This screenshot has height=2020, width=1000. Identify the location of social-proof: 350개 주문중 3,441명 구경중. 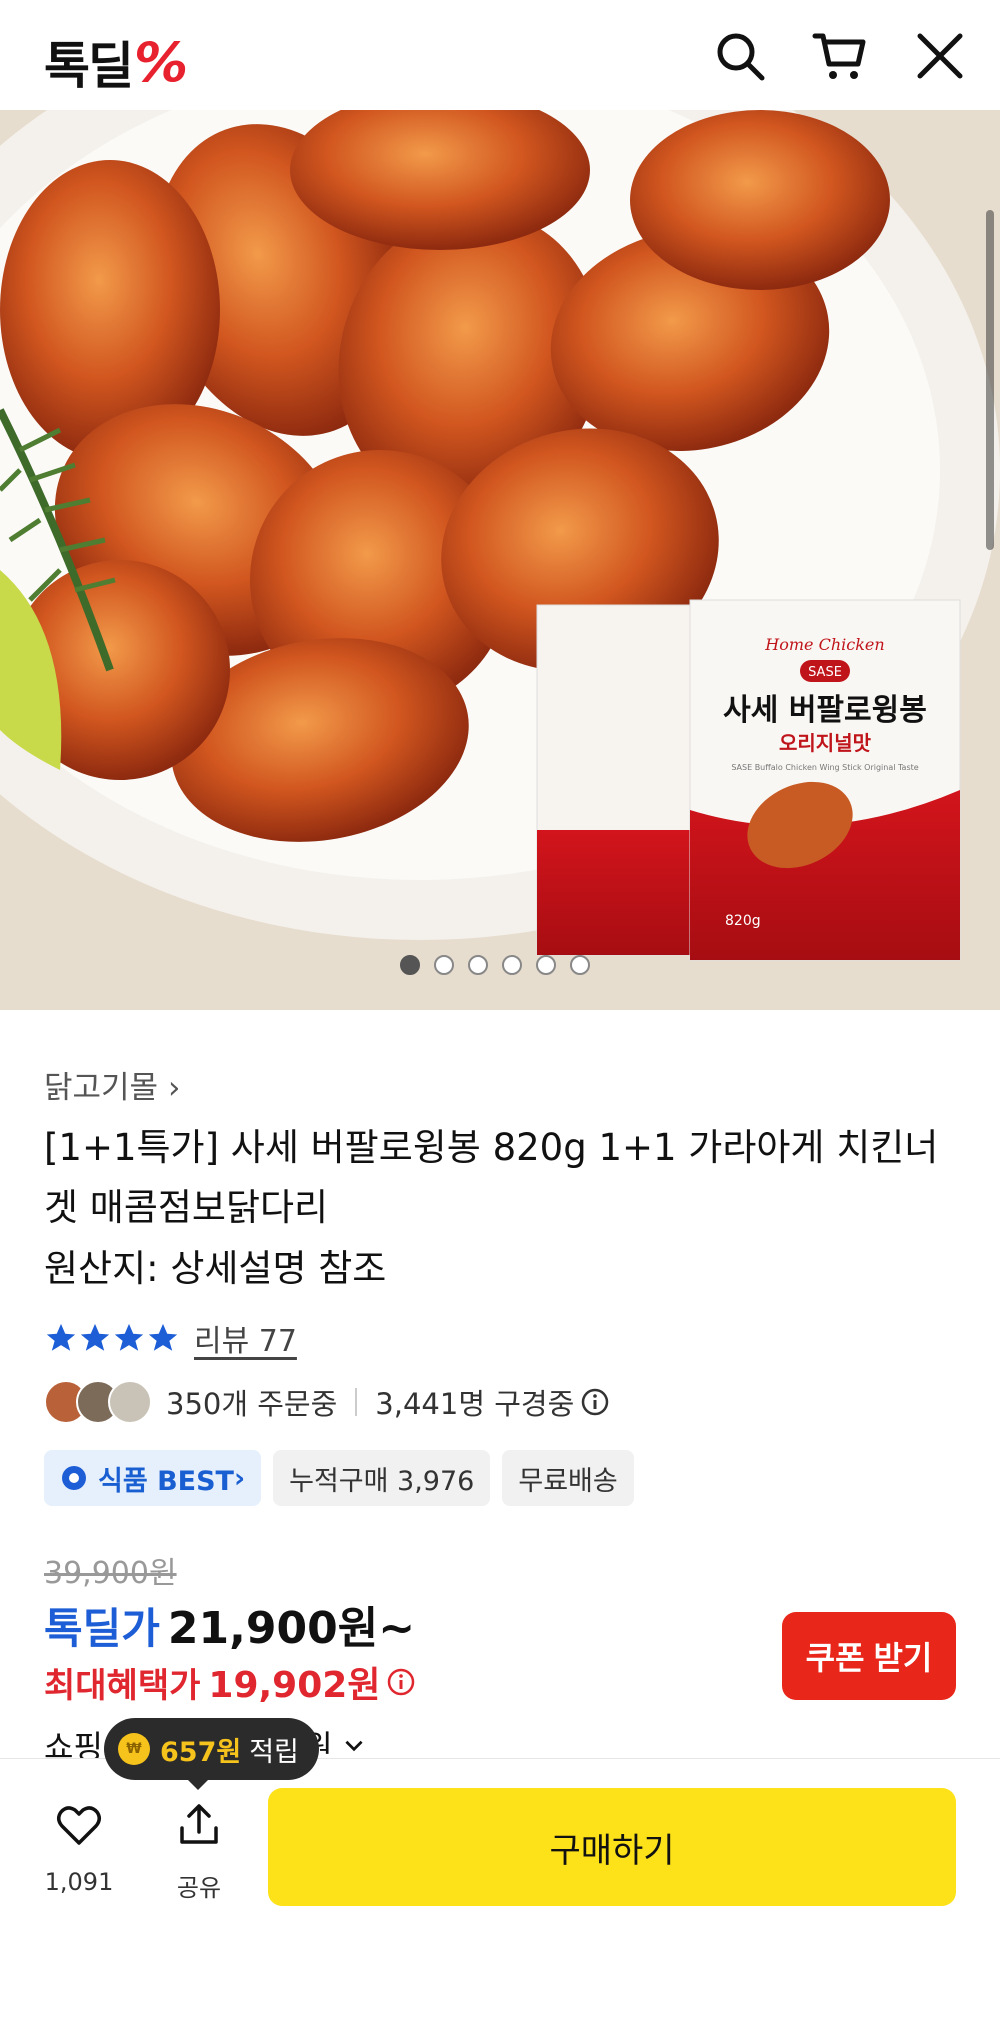
(327, 1402).